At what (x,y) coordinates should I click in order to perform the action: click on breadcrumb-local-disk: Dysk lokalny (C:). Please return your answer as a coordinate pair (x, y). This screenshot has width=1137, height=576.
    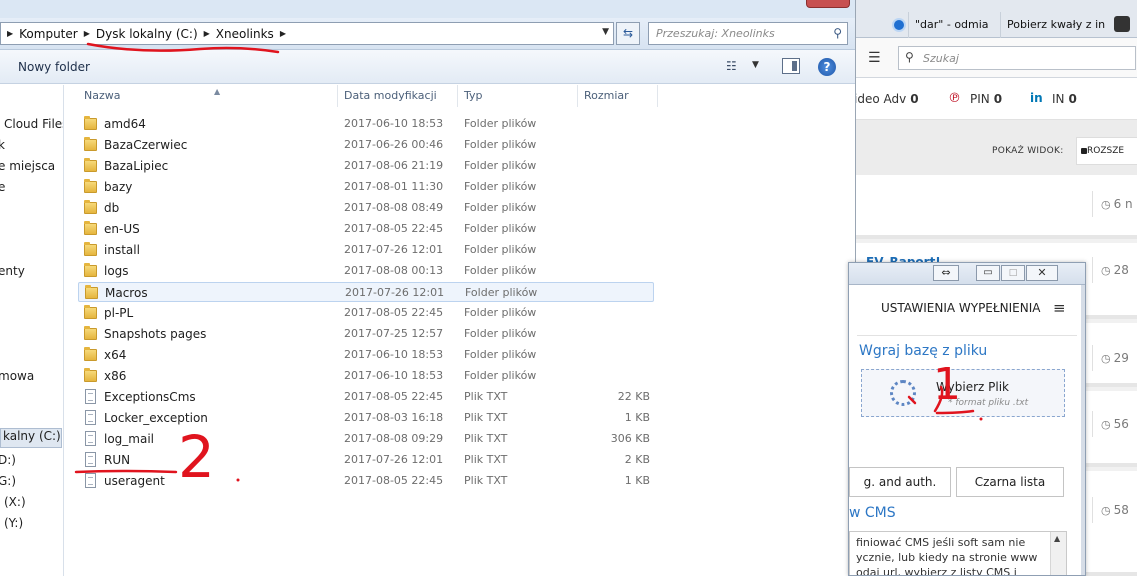
    Looking at the image, I should click on (147, 34).